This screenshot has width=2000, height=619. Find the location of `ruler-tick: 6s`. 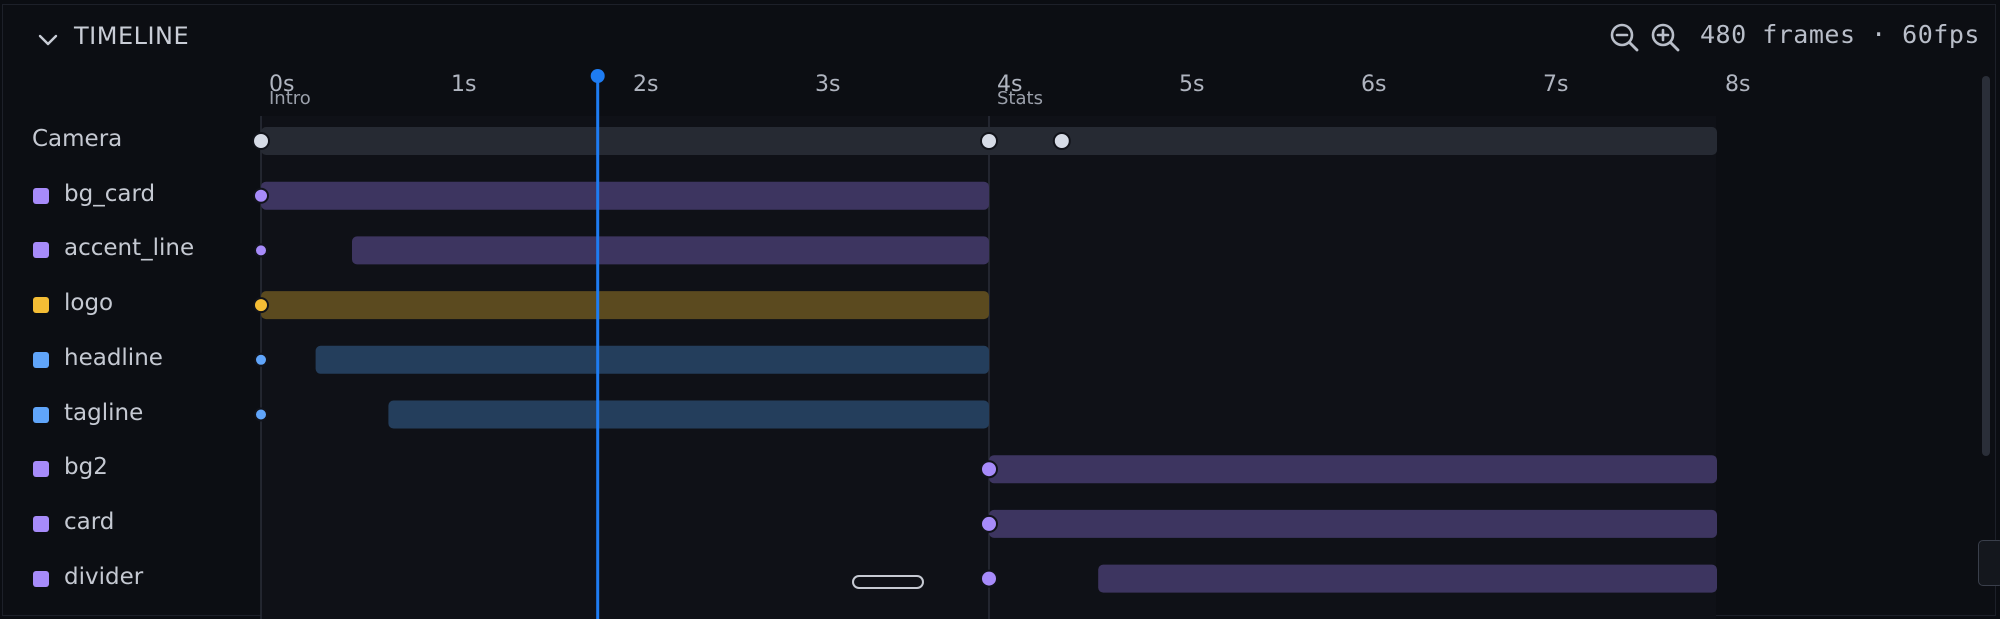

ruler-tick: 6s is located at coordinates (1374, 84).